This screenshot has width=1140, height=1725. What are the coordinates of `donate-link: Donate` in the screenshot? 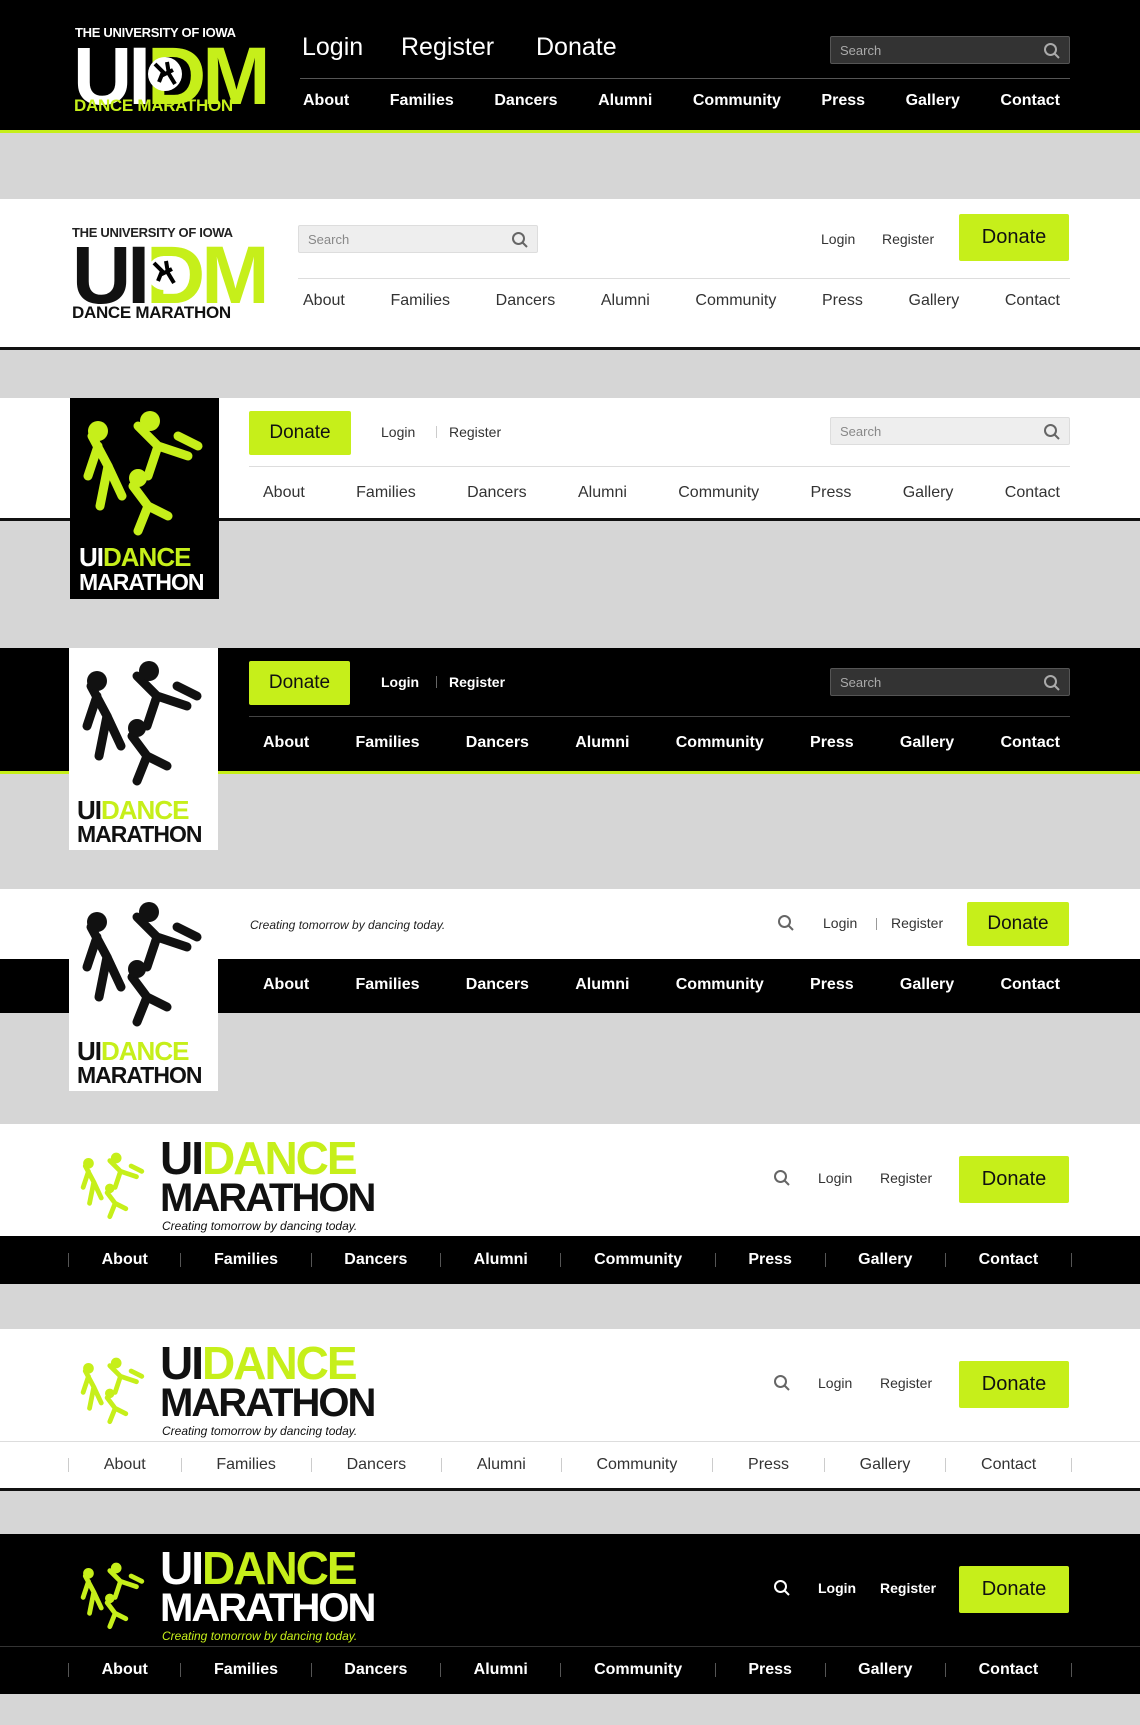 It's located at (576, 47).